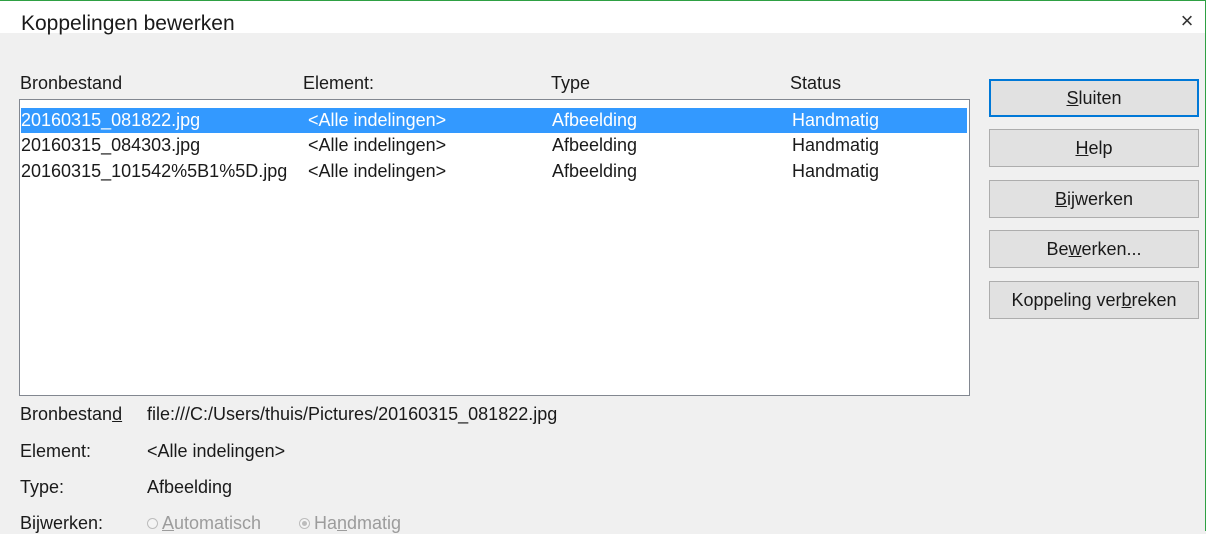 Image resolution: width=1206 pixels, height=534 pixels. What do you see at coordinates (168, 523) in the screenshot?
I see `radio-automatic-mnemonic: A` at bounding box center [168, 523].